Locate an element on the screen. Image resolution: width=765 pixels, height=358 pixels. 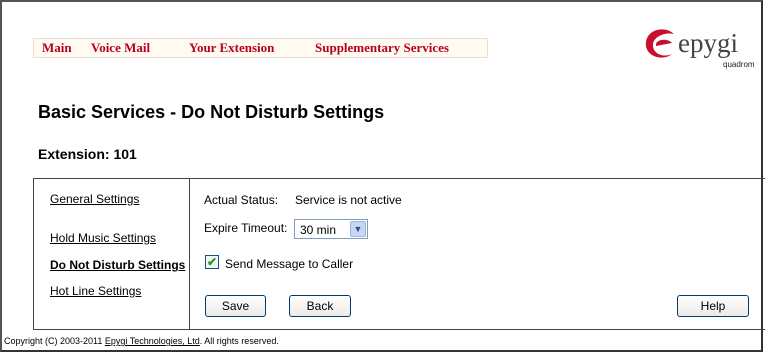
checkmark-icon: ✔ is located at coordinates (212, 262).